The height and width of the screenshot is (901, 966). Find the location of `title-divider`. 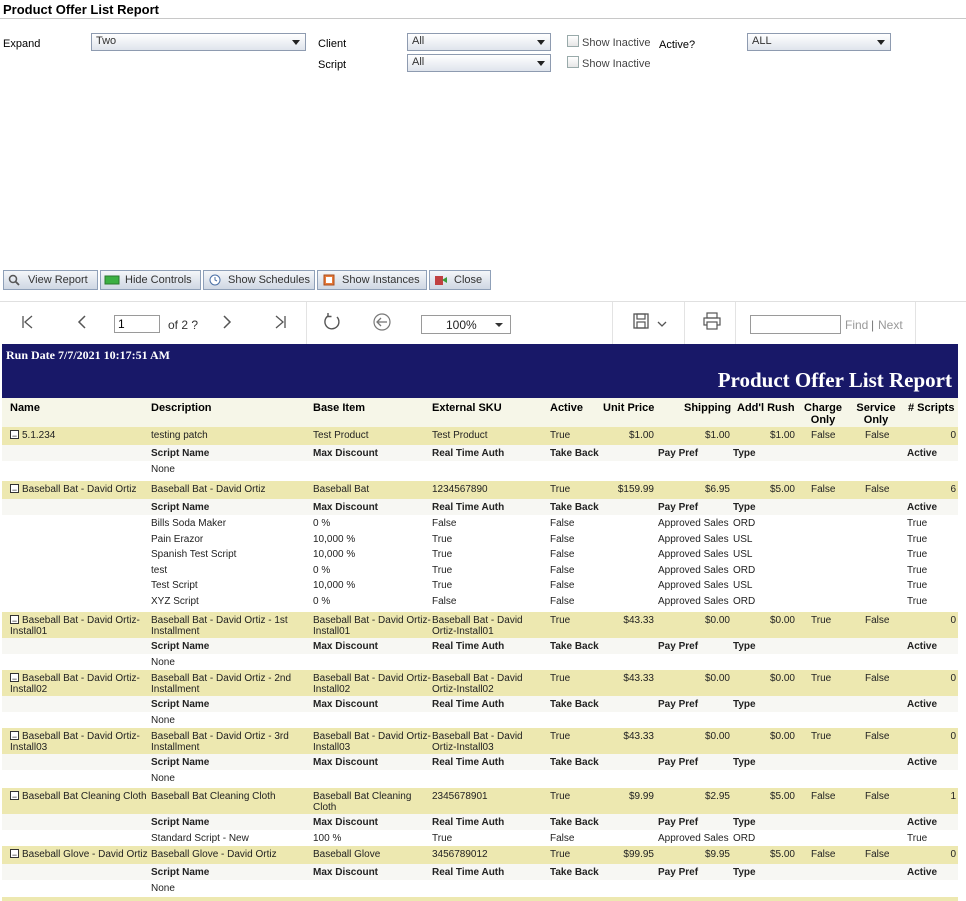

title-divider is located at coordinates (483, 18).